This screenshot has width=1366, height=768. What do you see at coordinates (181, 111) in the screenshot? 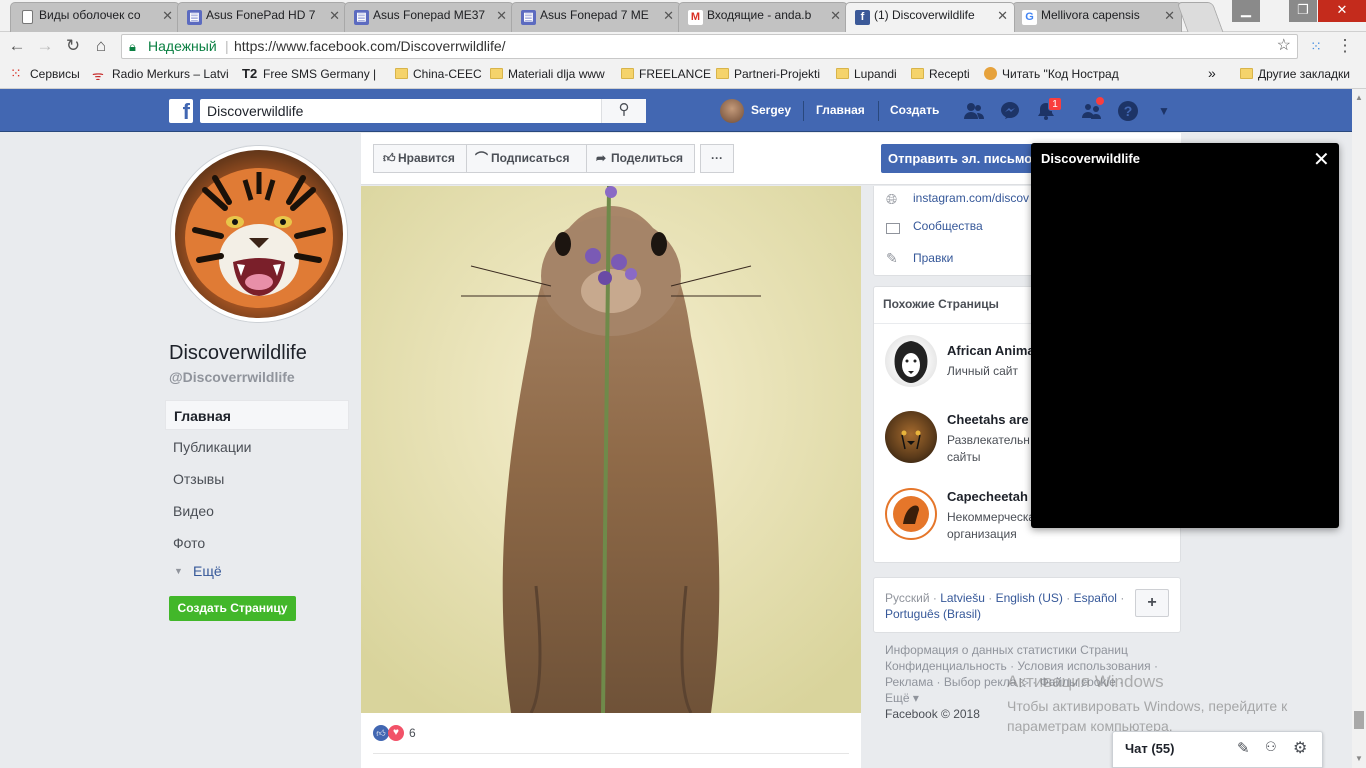
I see `facebook-logo-icon: f` at bounding box center [181, 111].